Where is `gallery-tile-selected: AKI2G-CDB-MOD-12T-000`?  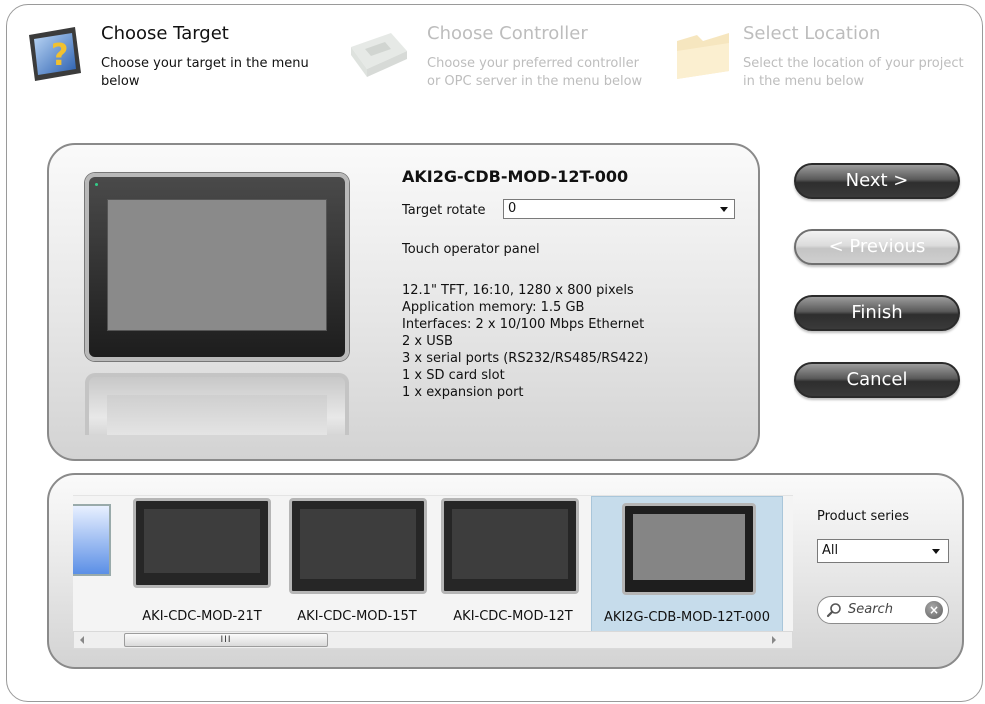
gallery-tile-selected: AKI2G-CDB-MOD-12T-000 is located at coordinates (687, 564).